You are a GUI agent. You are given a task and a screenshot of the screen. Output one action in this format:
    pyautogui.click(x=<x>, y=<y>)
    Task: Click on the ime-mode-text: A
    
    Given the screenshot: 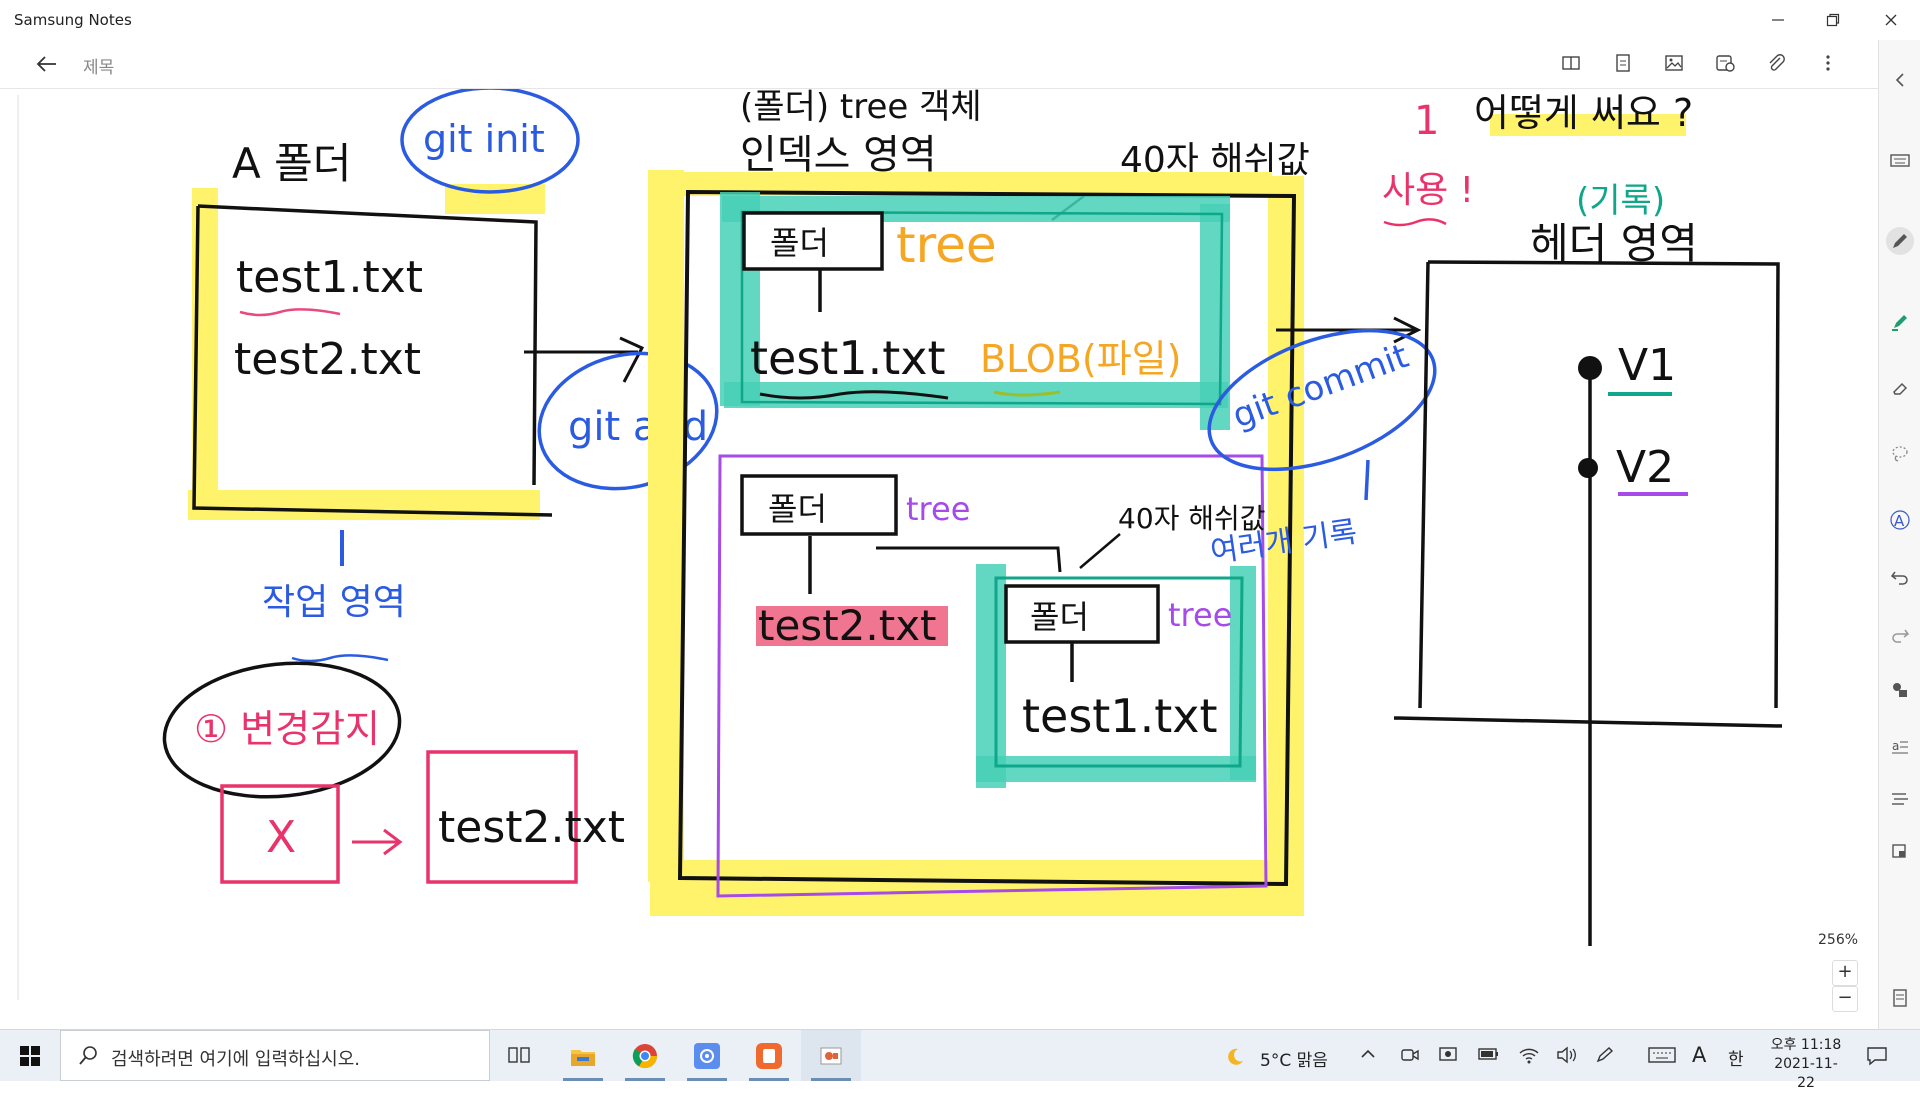 What is the action you would take?
    pyautogui.click(x=1699, y=1055)
    